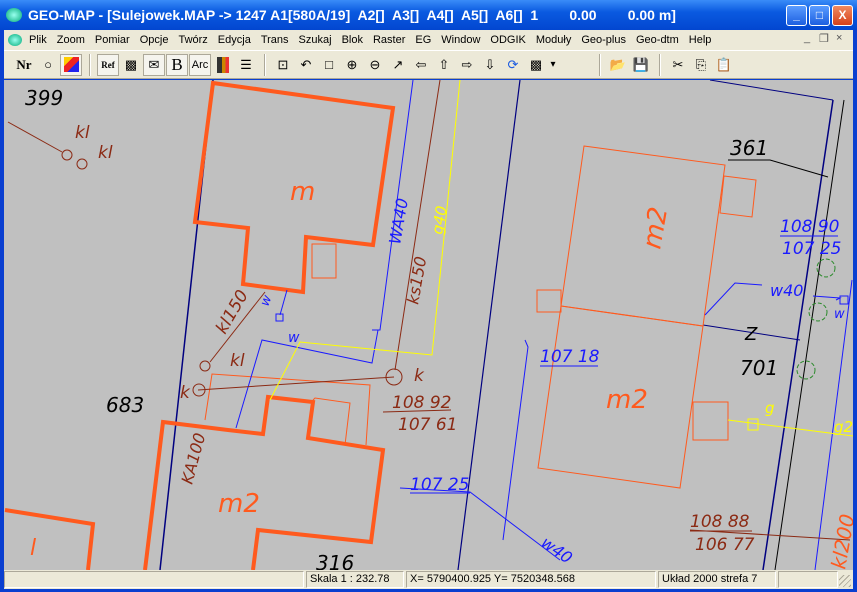 Image resolution: width=857 pixels, height=592 pixels. Describe the element at coordinates (818, 312) in the screenshot. I see `tree-symbol` at that location.